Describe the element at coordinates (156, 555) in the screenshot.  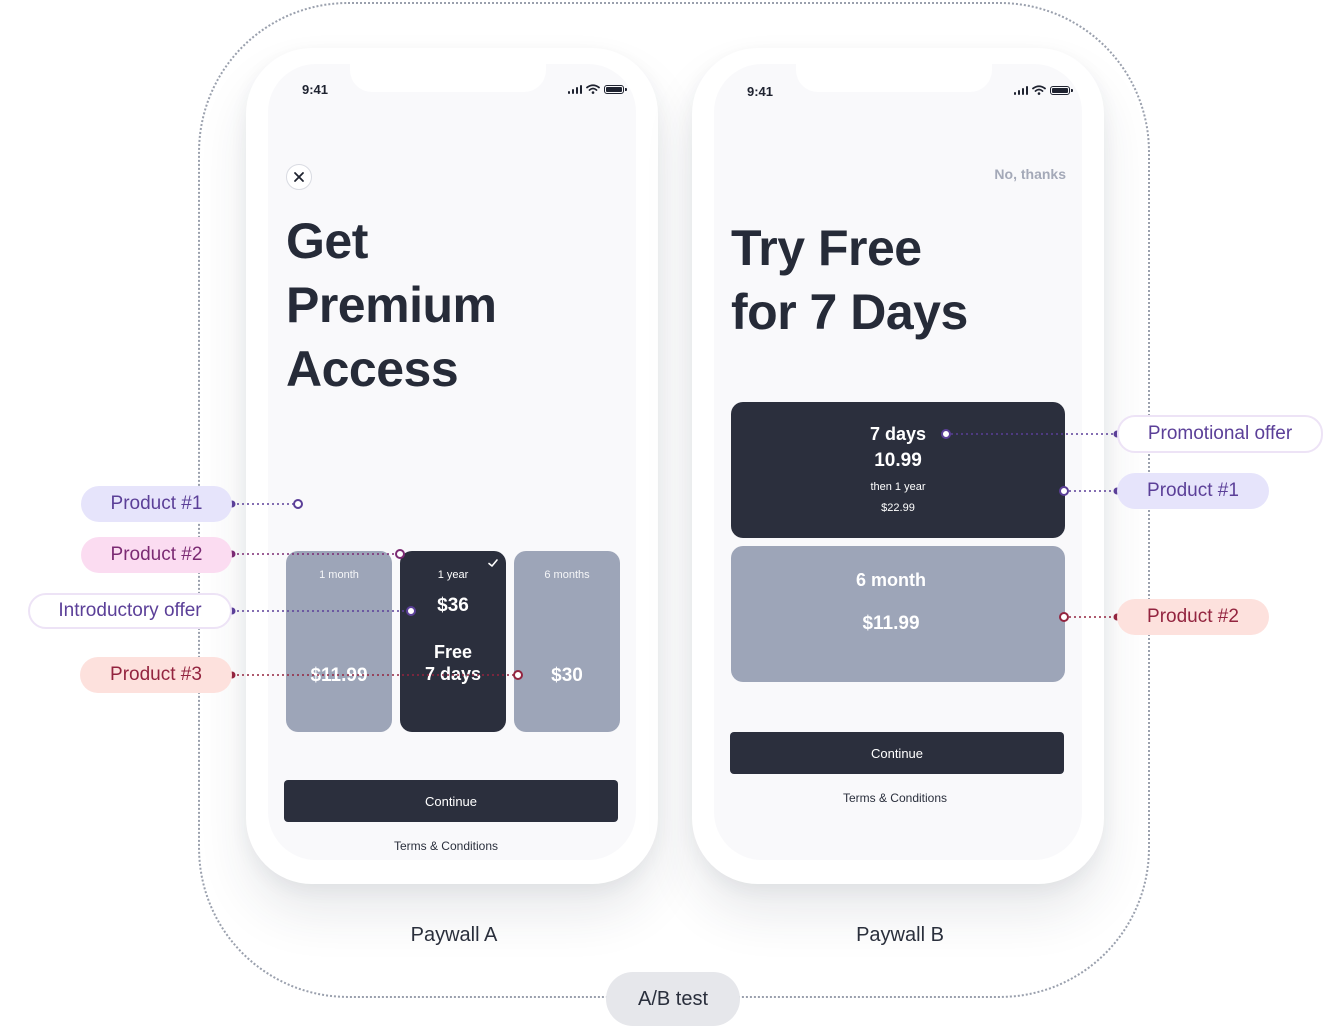
I see `label-product-2-a: Product #2` at that location.